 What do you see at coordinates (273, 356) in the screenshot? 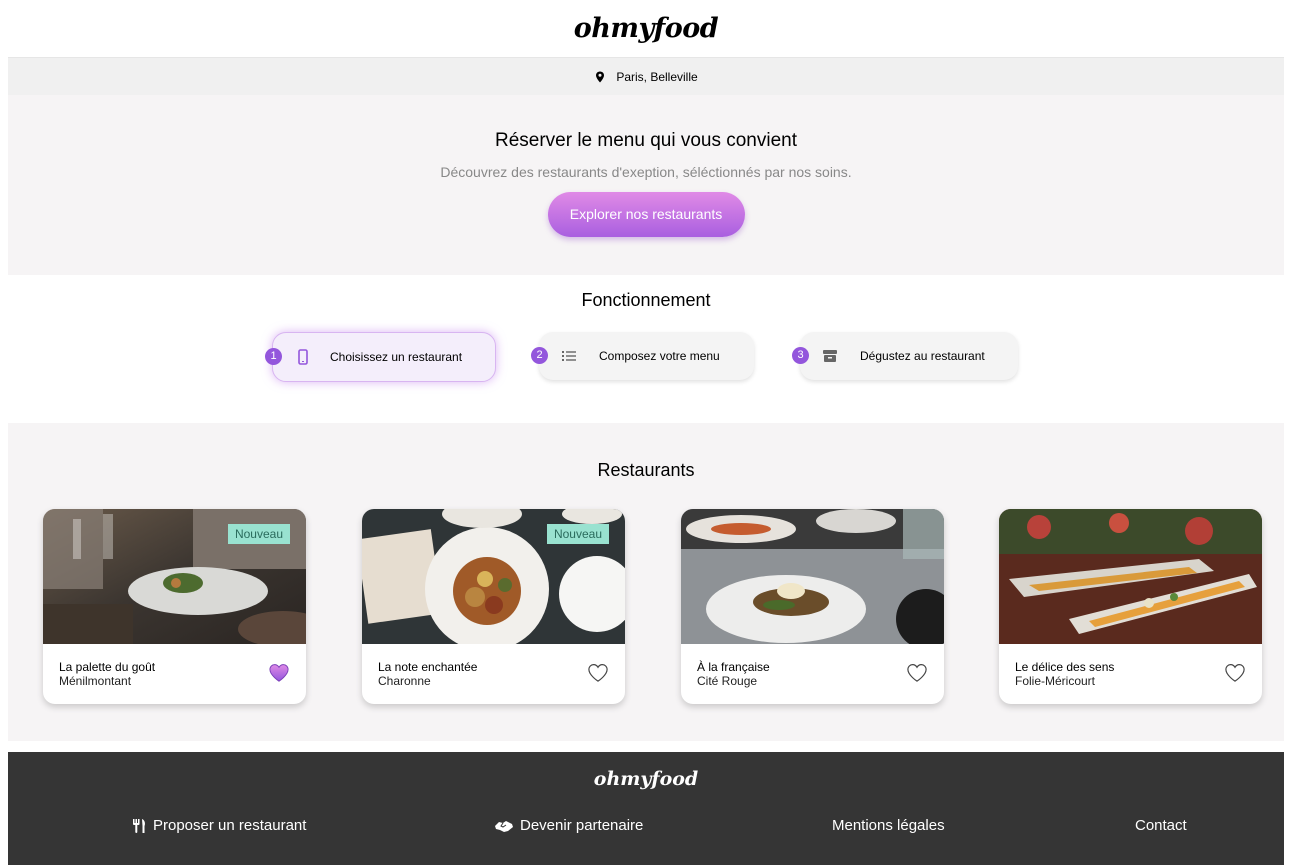
I see `step-number: 1` at bounding box center [273, 356].